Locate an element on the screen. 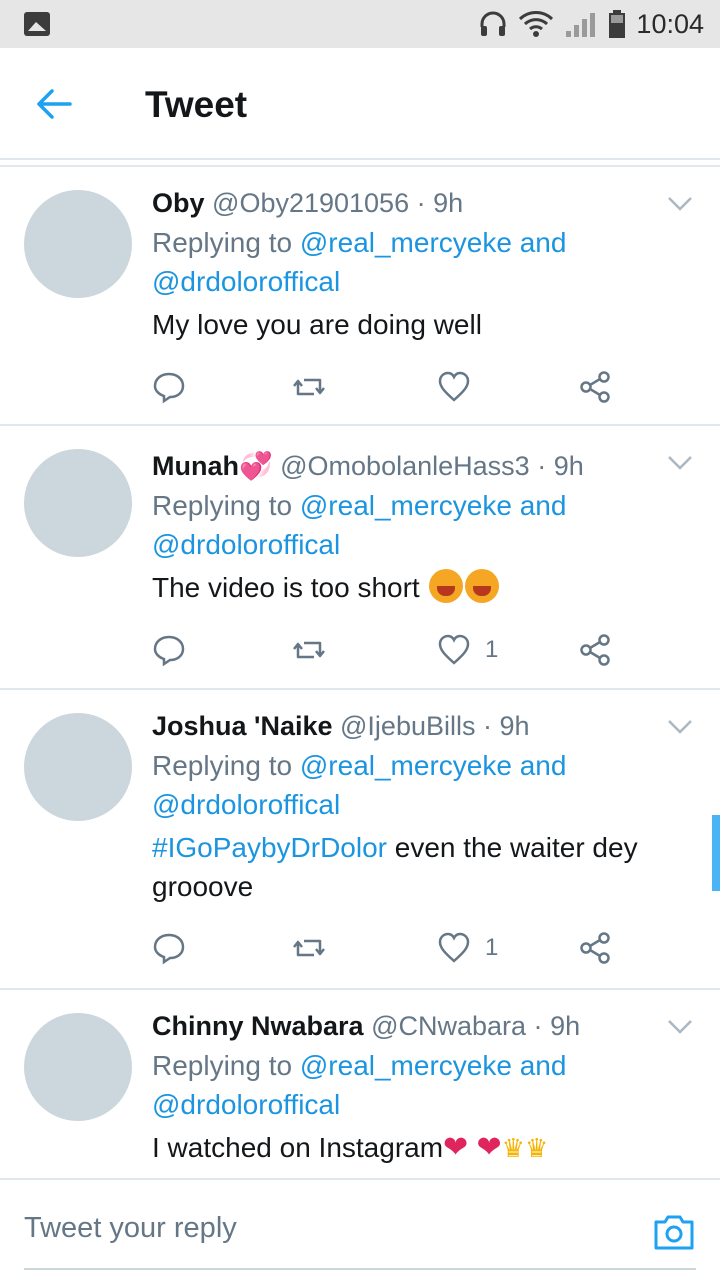 The width and height of the screenshot is (720, 1280). tweet-header: Chinny Nwabara @CNwabara · 9h is located at coordinates (366, 1026).